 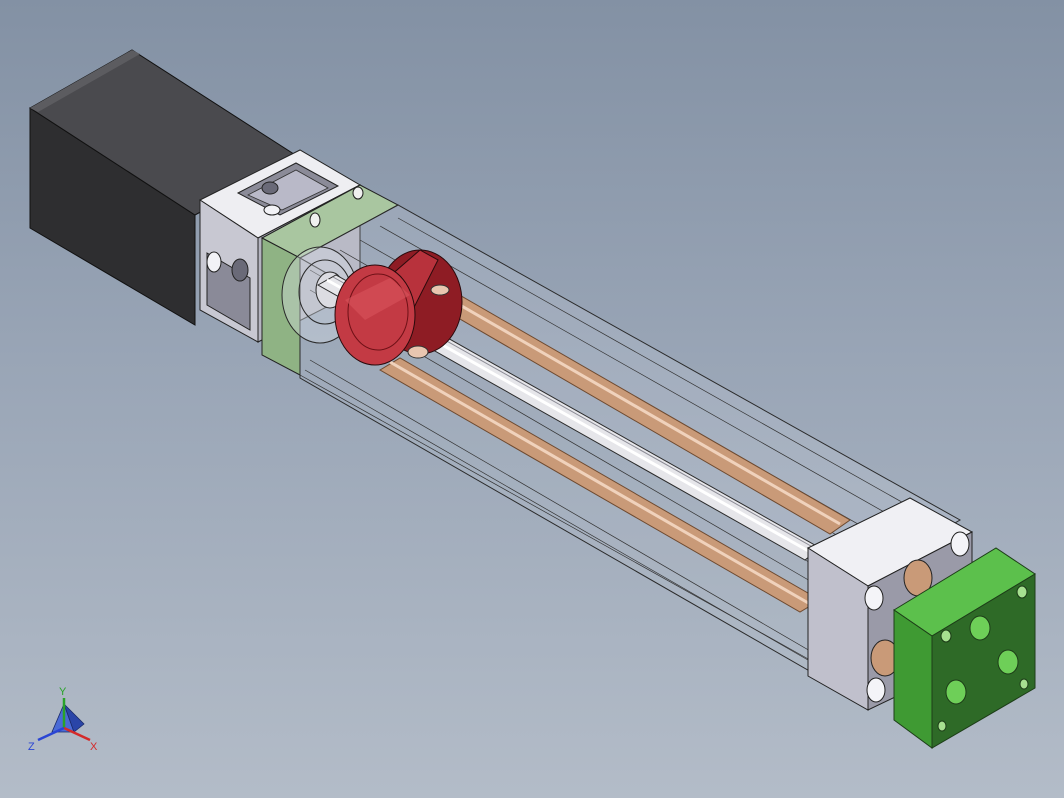 I want to click on z-axis-label: Z, so click(x=31, y=747).